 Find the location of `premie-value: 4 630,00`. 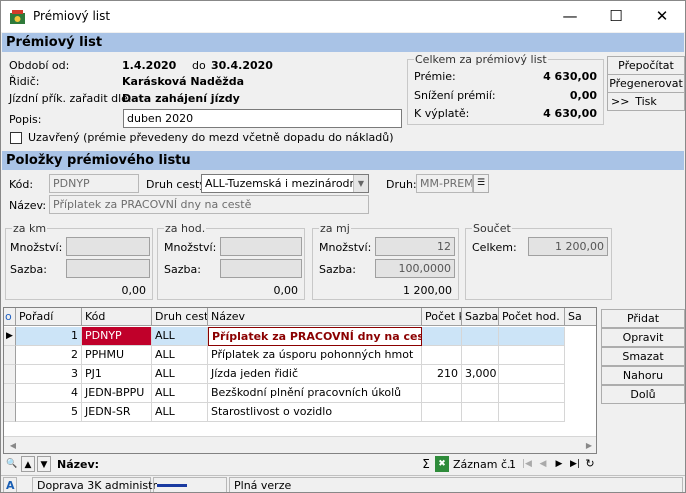

premie-value: 4 630,00 is located at coordinates (570, 76).